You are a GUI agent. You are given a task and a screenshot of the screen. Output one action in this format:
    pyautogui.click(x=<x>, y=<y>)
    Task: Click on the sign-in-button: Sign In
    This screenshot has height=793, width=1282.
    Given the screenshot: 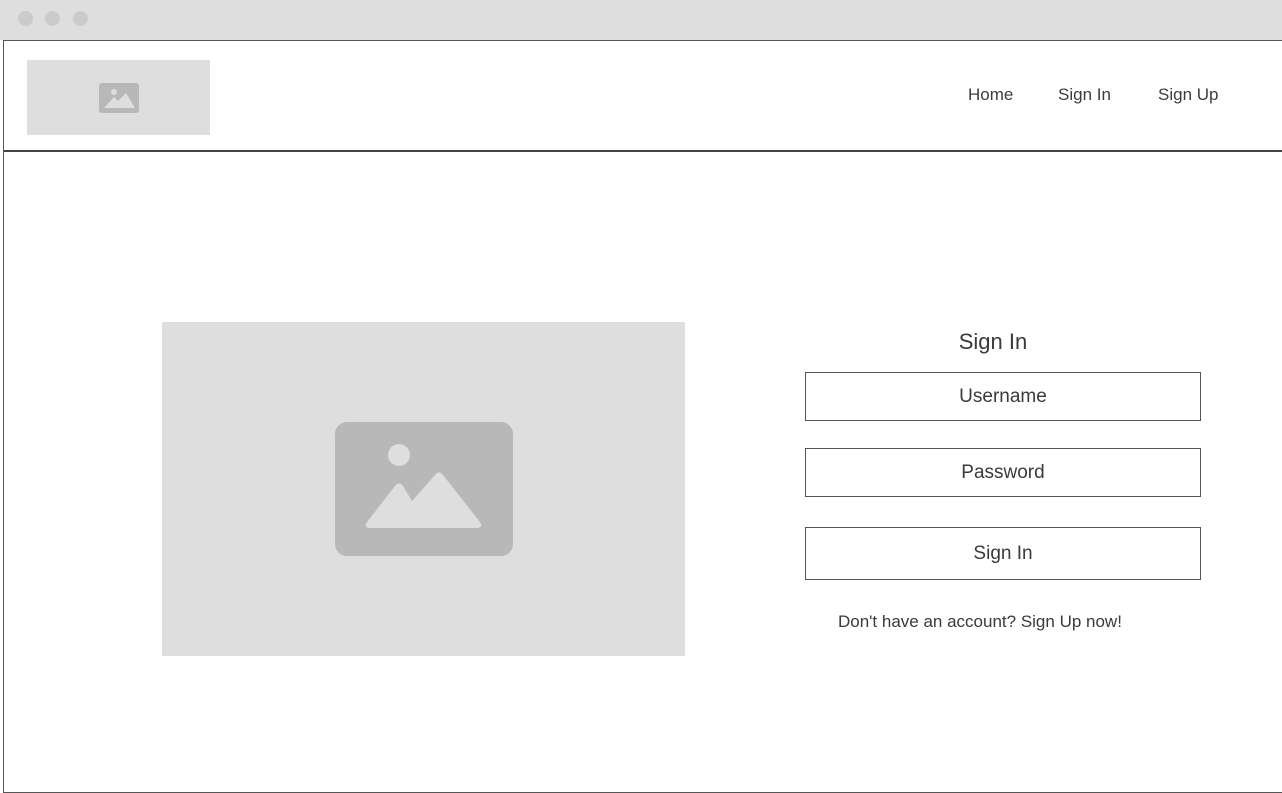 What is the action you would take?
    pyautogui.click(x=1003, y=553)
    